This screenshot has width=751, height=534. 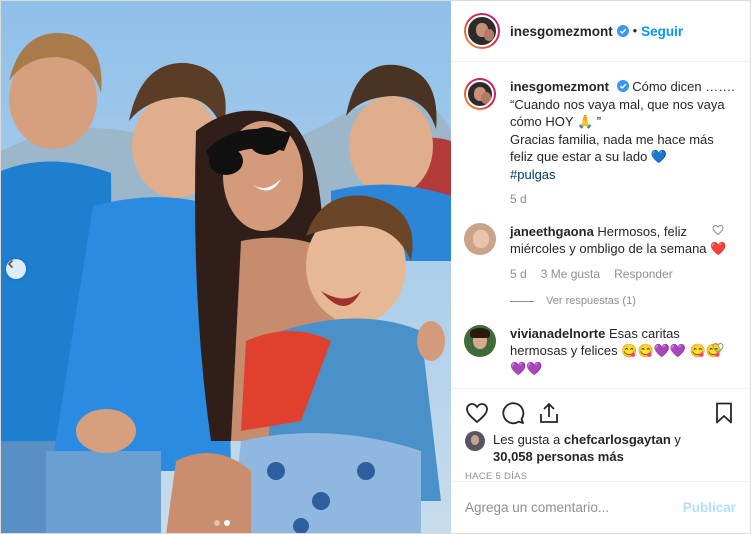 I want to click on comment-username: vivianadelnorte, so click(x=557, y=333).